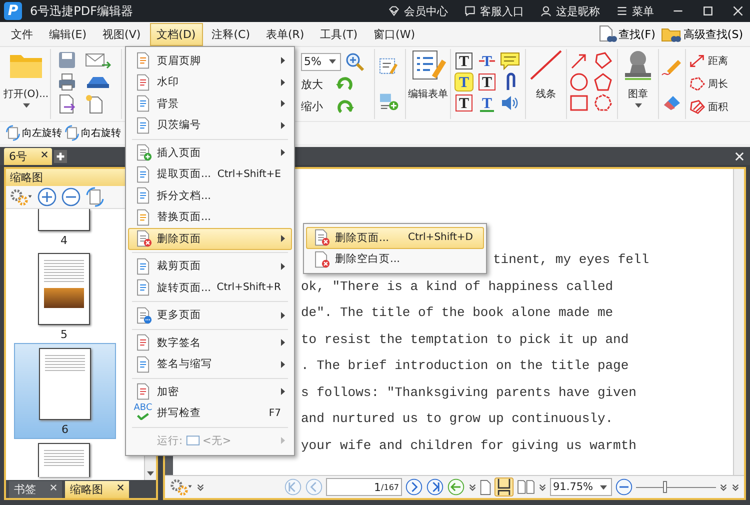 This screenshot has height=505, width=750. I want to click on app-logo: P, so click(13, 11).